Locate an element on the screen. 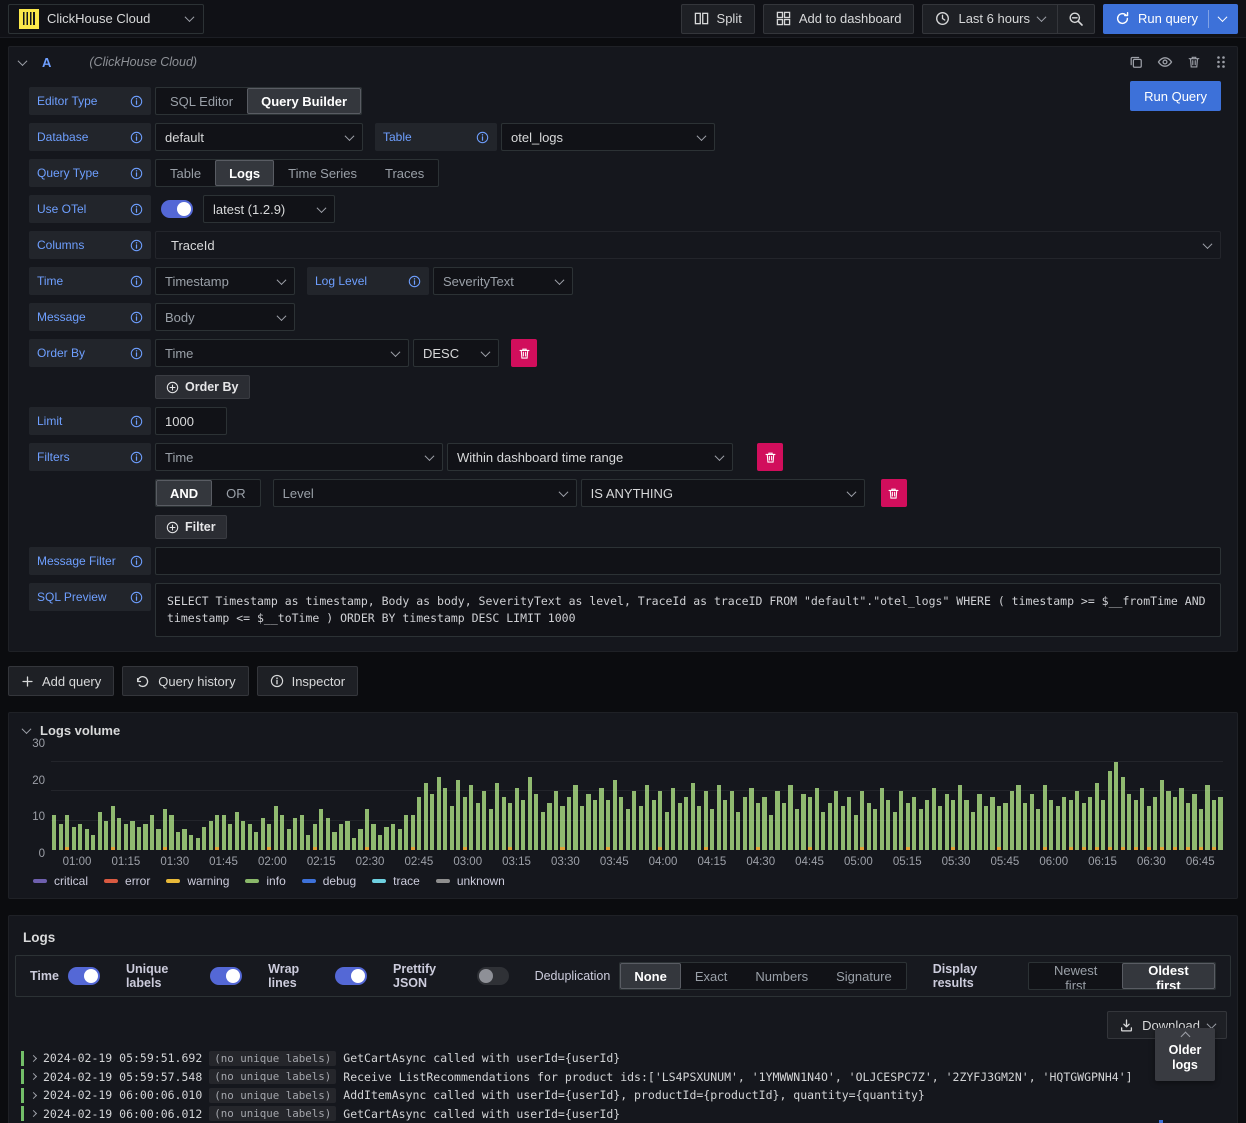 This screenshot has height=1123, width=1246. logs-volume-plot is located at coordinates (637, 805).